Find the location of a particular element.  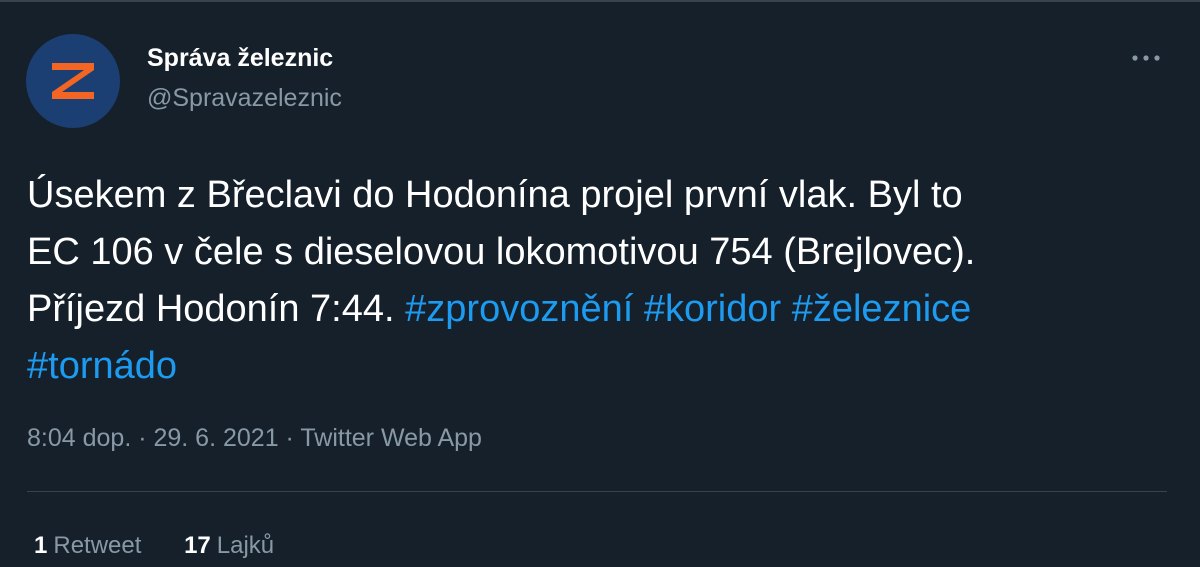

sz-logo-icon is located at coordinates (73, 81).